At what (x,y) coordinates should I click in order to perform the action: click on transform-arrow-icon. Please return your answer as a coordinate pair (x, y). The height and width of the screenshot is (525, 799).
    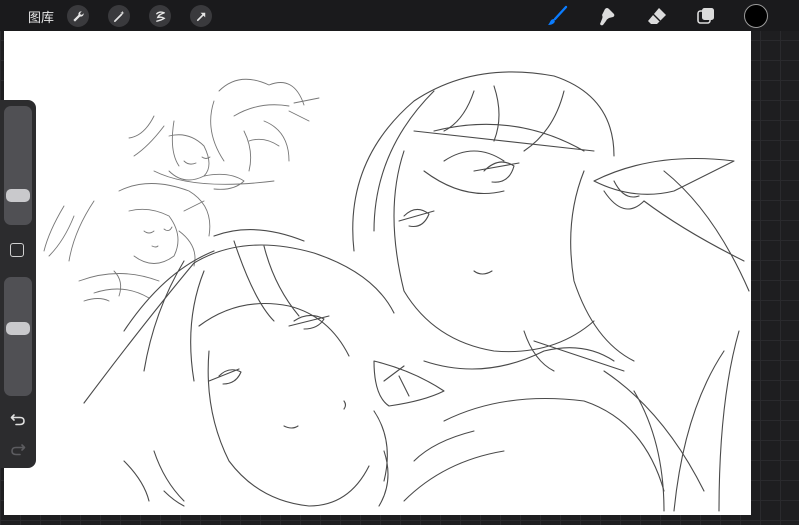
    Looking at the image, I should click on (200, 16).